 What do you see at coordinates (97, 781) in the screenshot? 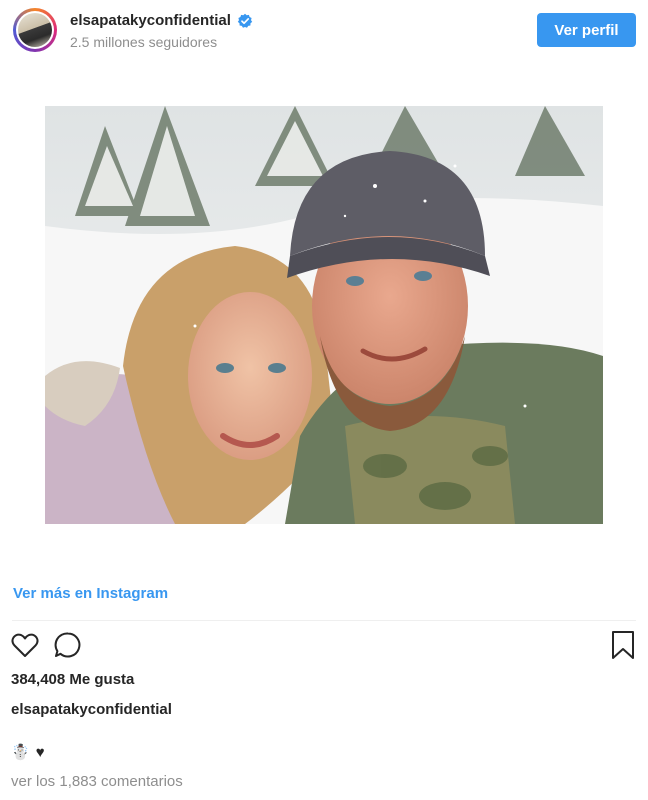
I see `view-comments-link: ver los 1,883 comentarios` at bounding box center [97, 781].